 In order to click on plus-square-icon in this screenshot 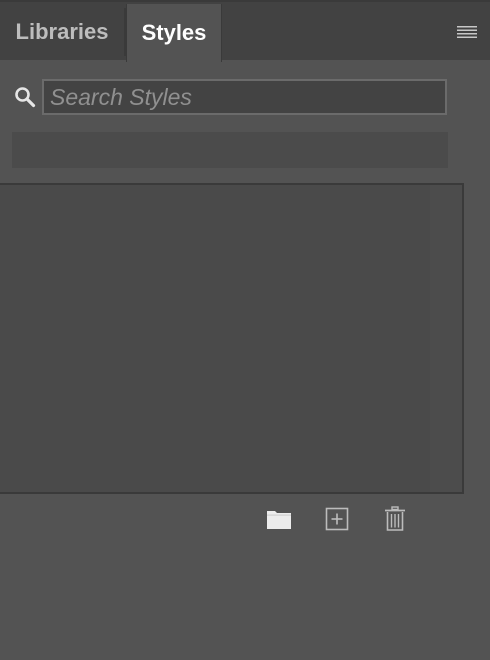, I will do `click(337, 519)`.